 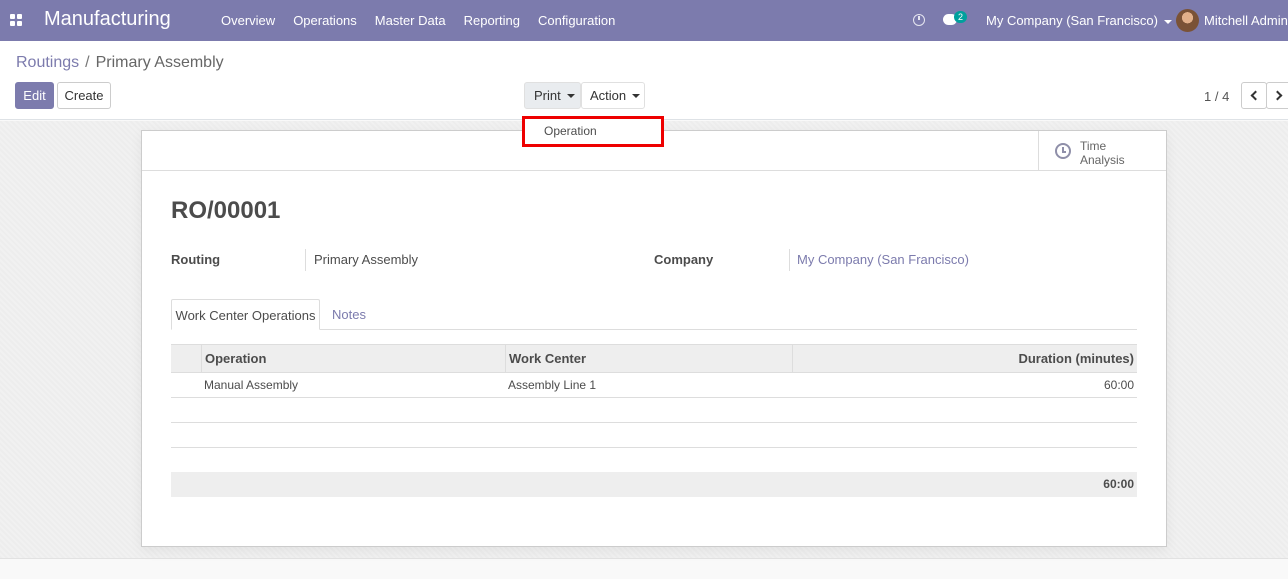 I want to click on menu-item-overview: Overview, so click(x=248, y=20).